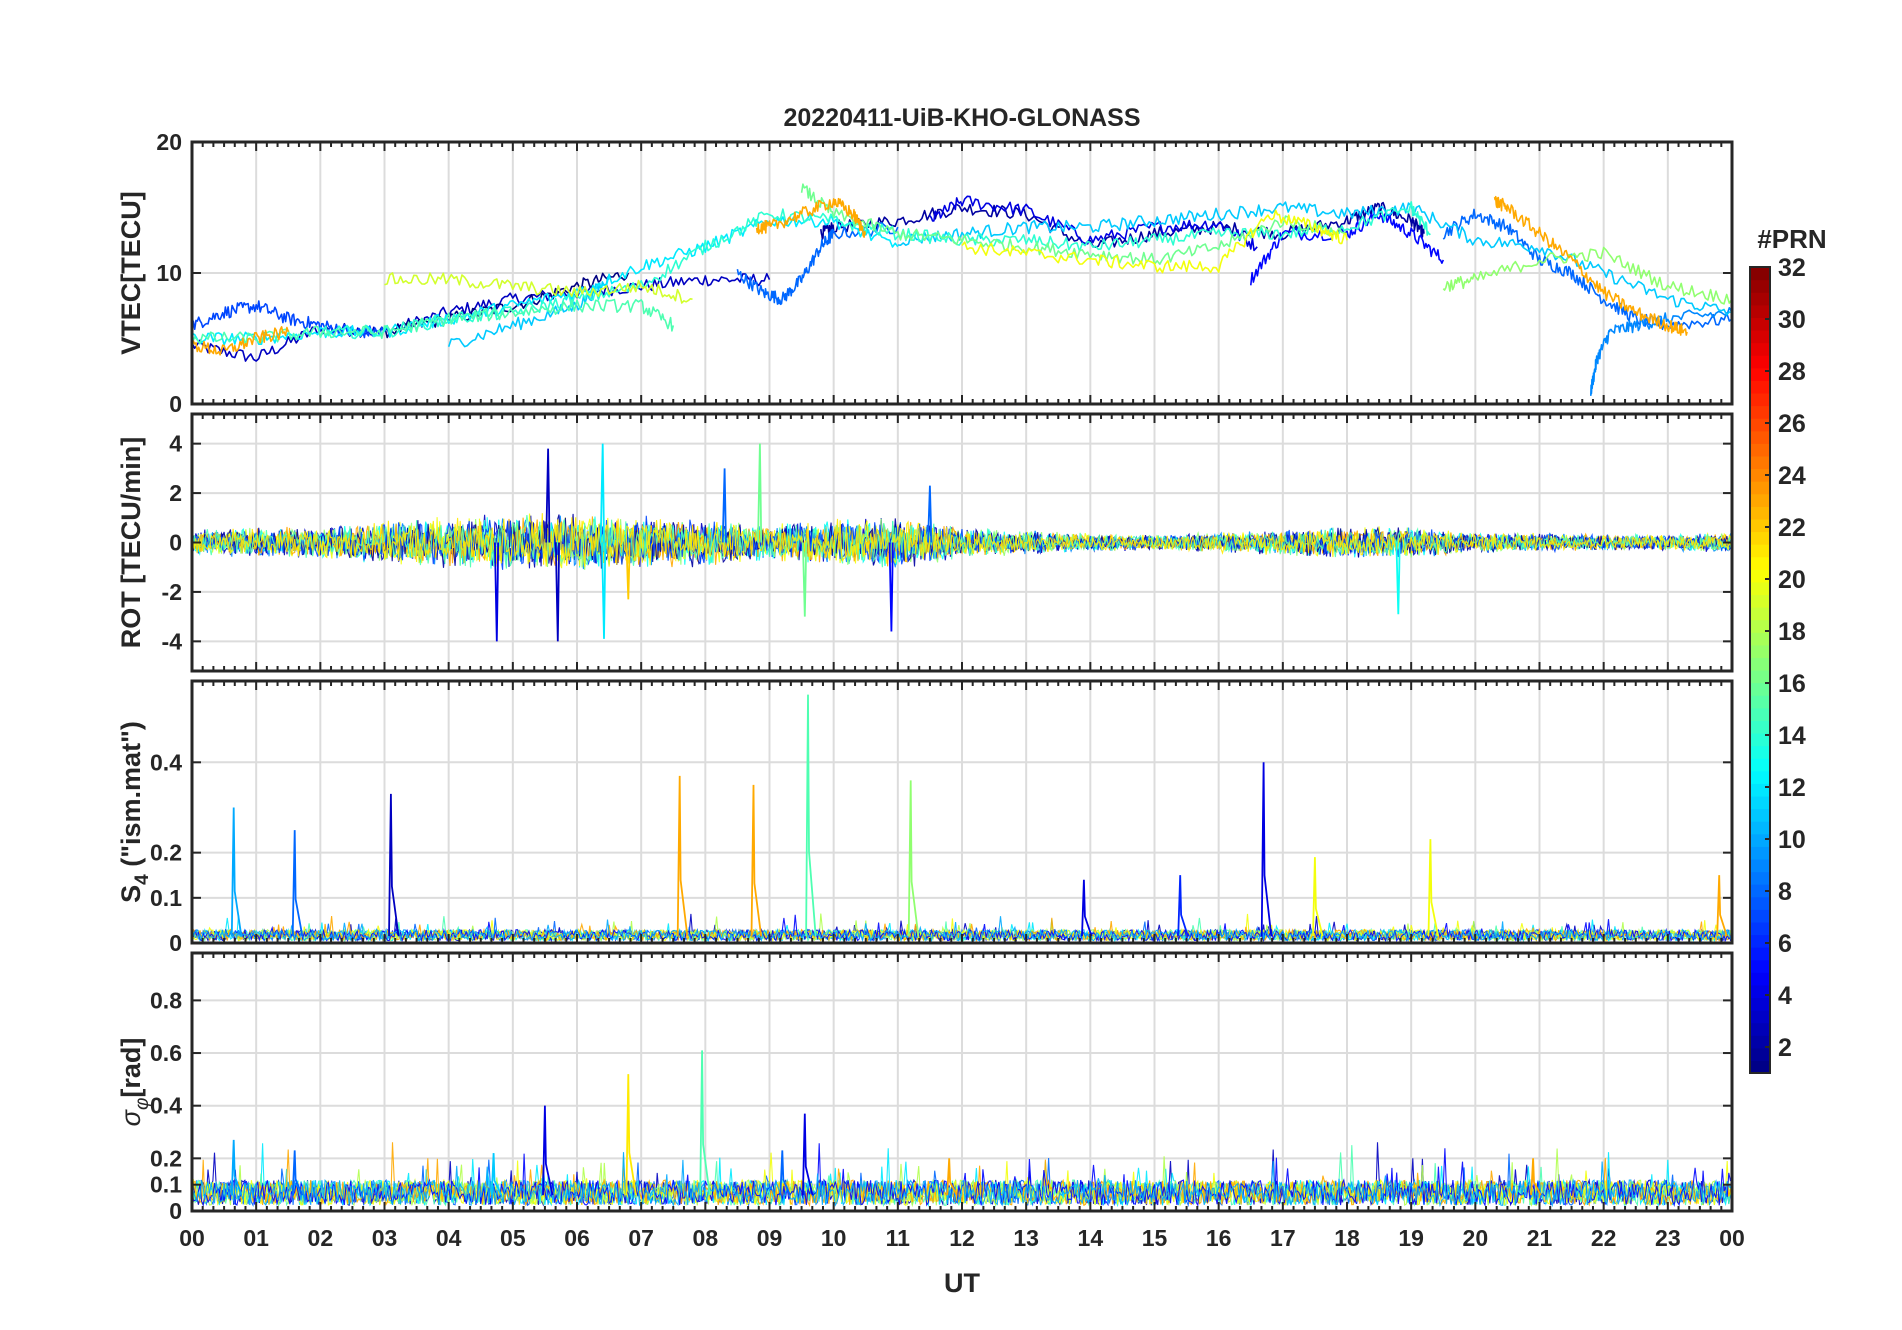 The image size is (1902, 1330). Describe the element at coordinates (142, 1104) in the screenshot. I see `y-axis-label-sub: φ` at that location.